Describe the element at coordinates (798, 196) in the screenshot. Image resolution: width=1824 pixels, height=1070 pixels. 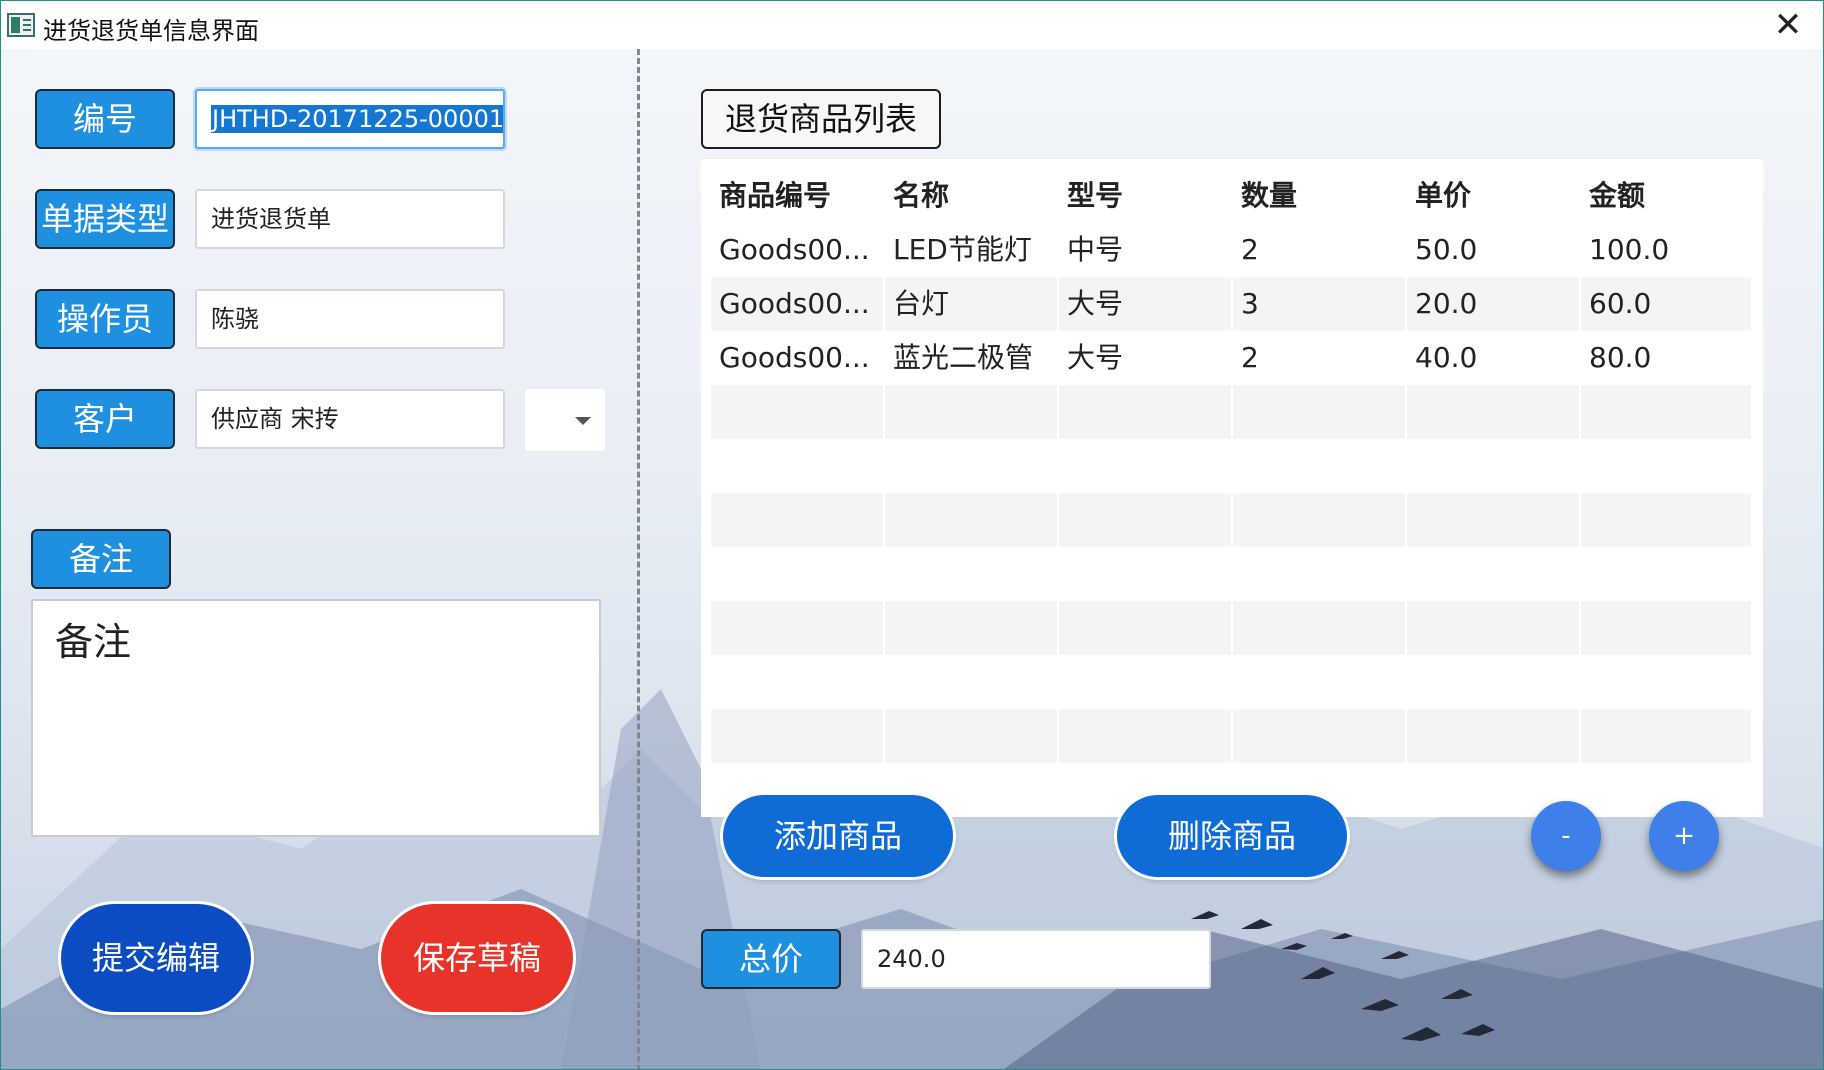
I see `column-header: 商品编号` at that location.